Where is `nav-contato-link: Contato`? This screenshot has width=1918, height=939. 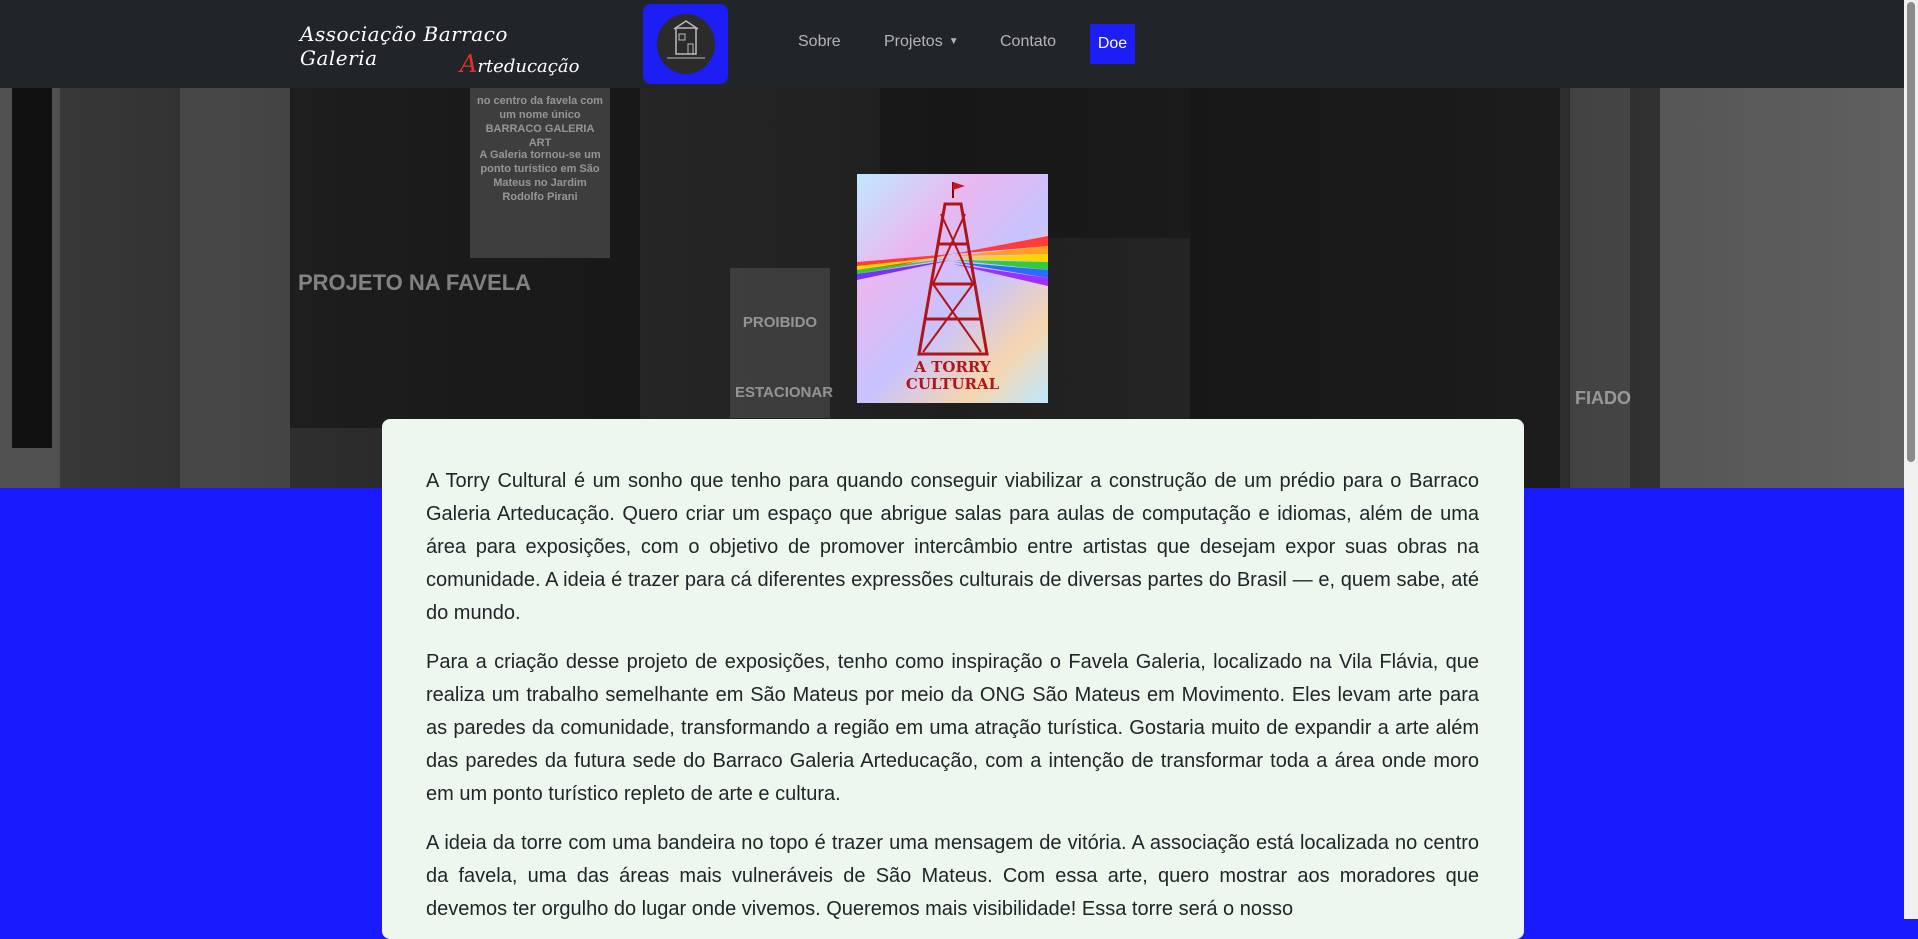 nav-contato-link: Contato is located at coordinates (1028, 42).